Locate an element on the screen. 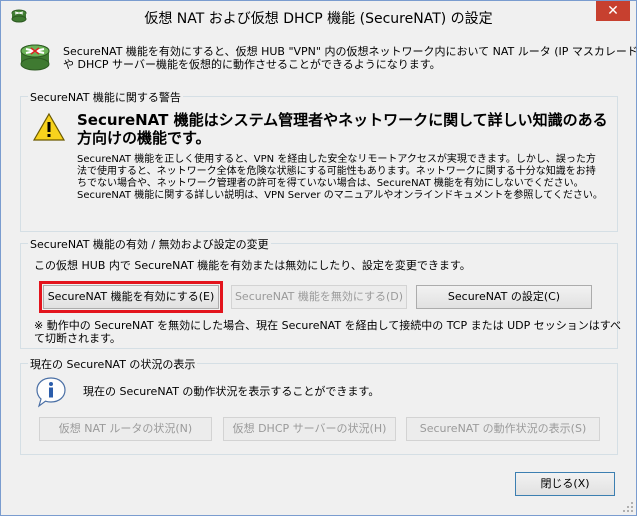 The image size is (637, 516). close-icon: ✕ is located at coordinates (613, 11).